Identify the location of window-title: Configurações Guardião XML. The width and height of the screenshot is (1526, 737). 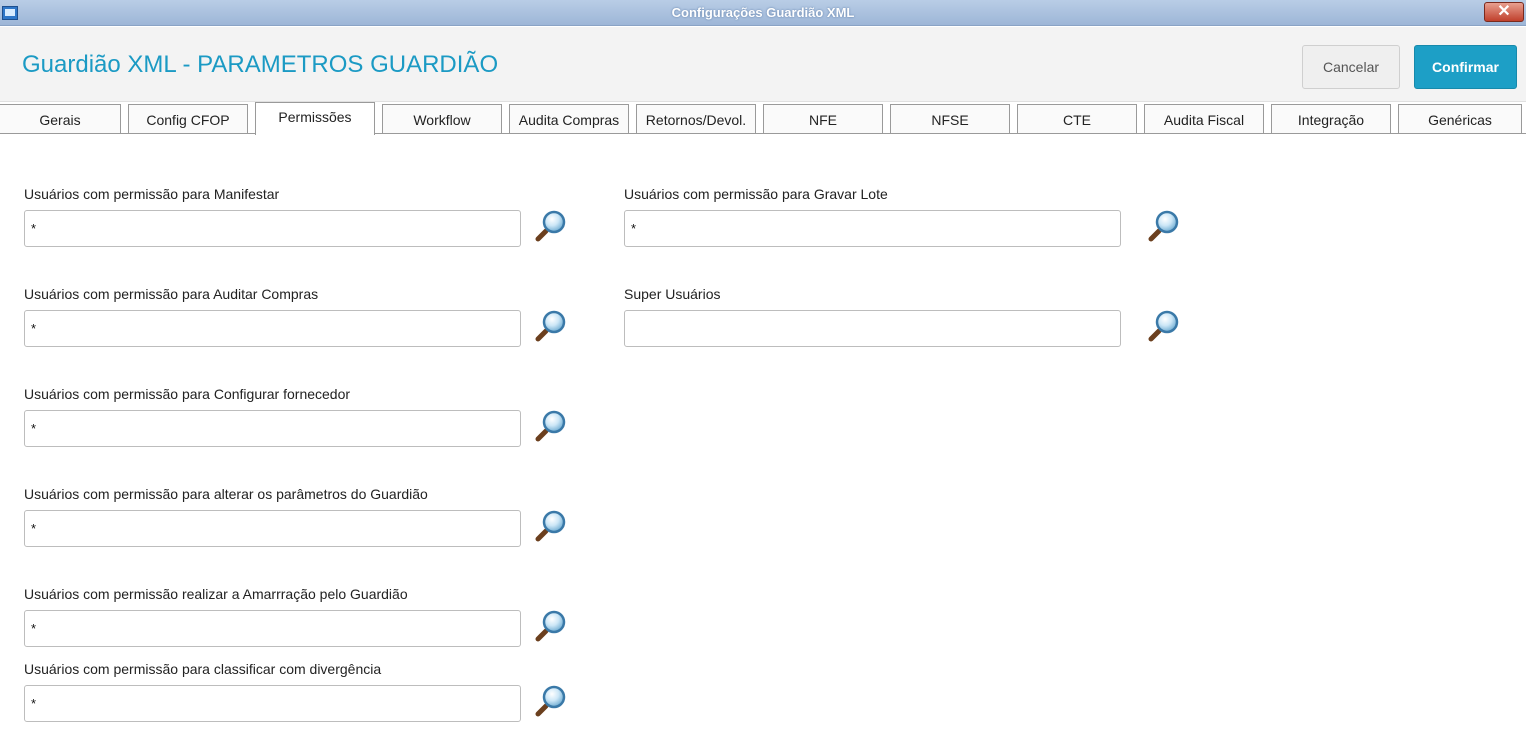
(763, 12).